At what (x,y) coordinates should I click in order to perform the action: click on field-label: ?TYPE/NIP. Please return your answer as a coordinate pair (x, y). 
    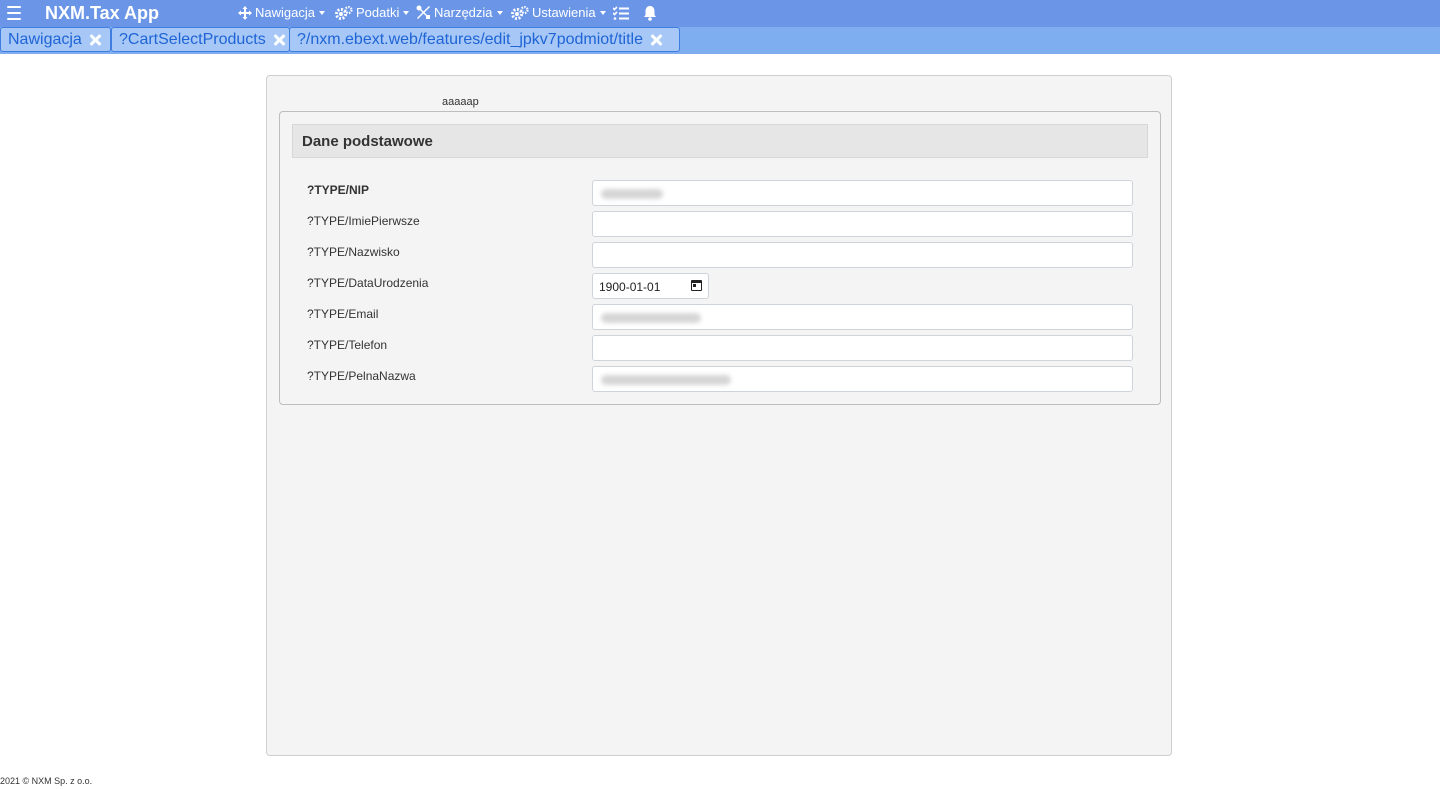
    Looking at the image, I should click on (338, 190).